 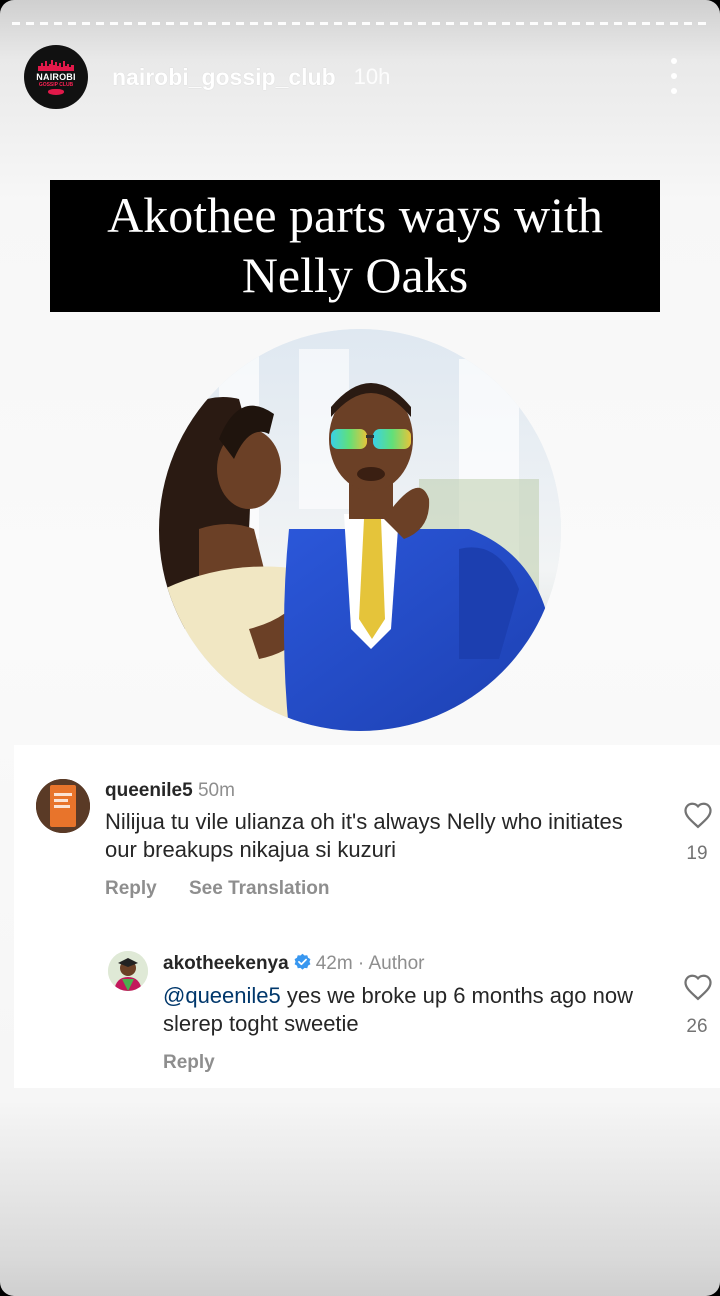 What do you see at coordinates (355, 275) in the screenshot?
I see `headline-line-2: Nelly Oaks` at bounding box center [355, 275].